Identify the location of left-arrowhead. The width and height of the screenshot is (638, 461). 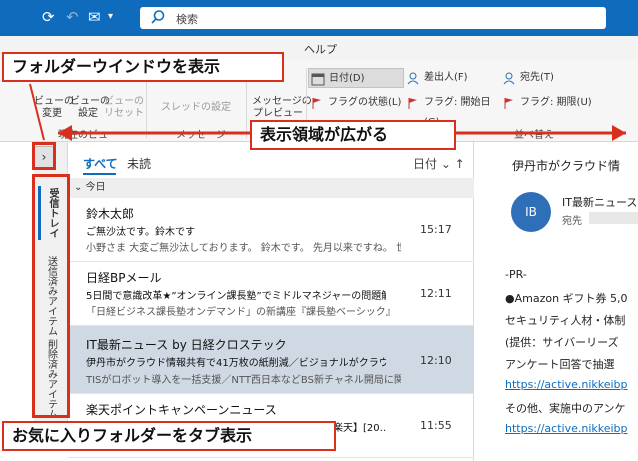
(65, 133).